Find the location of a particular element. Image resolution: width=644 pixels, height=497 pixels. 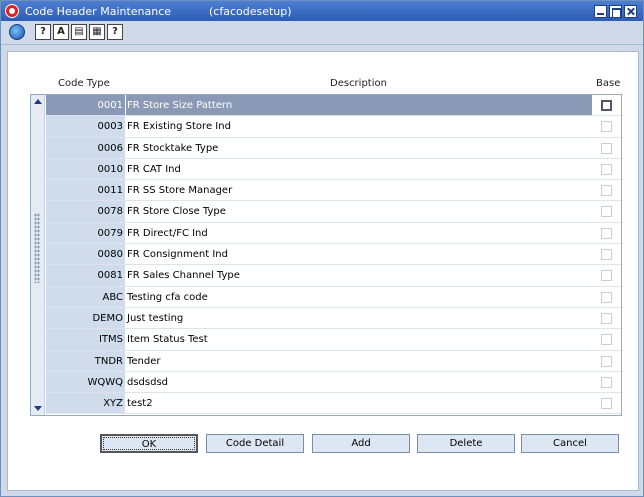

table-row: 0006 FR Stocktake Type is located at coordinates (333, 148).